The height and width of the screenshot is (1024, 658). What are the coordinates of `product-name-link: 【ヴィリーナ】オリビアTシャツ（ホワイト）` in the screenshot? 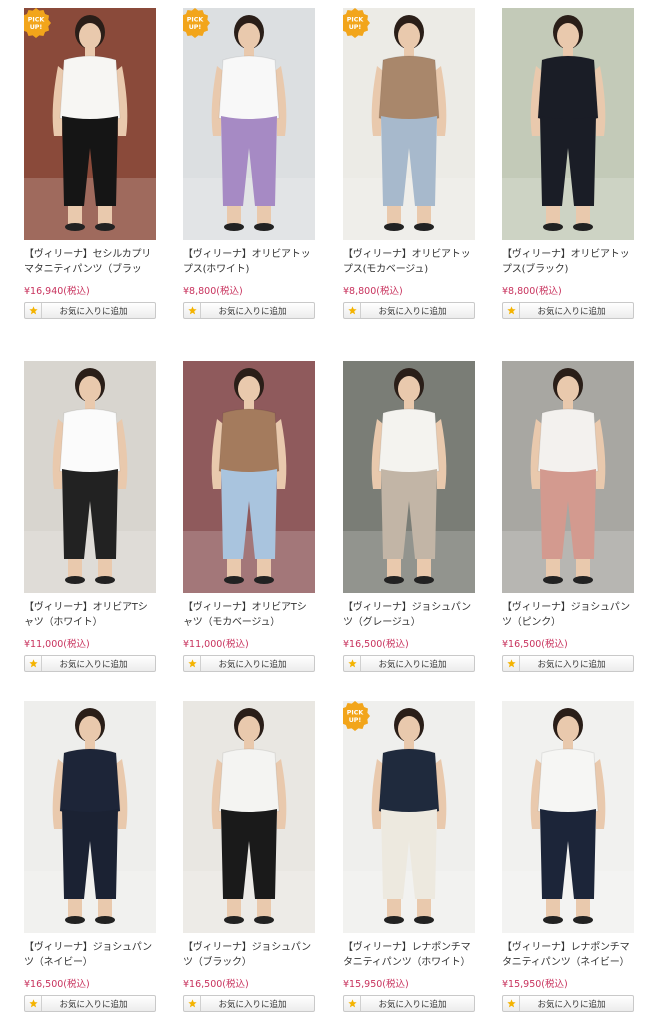 It's located at (90, 615).